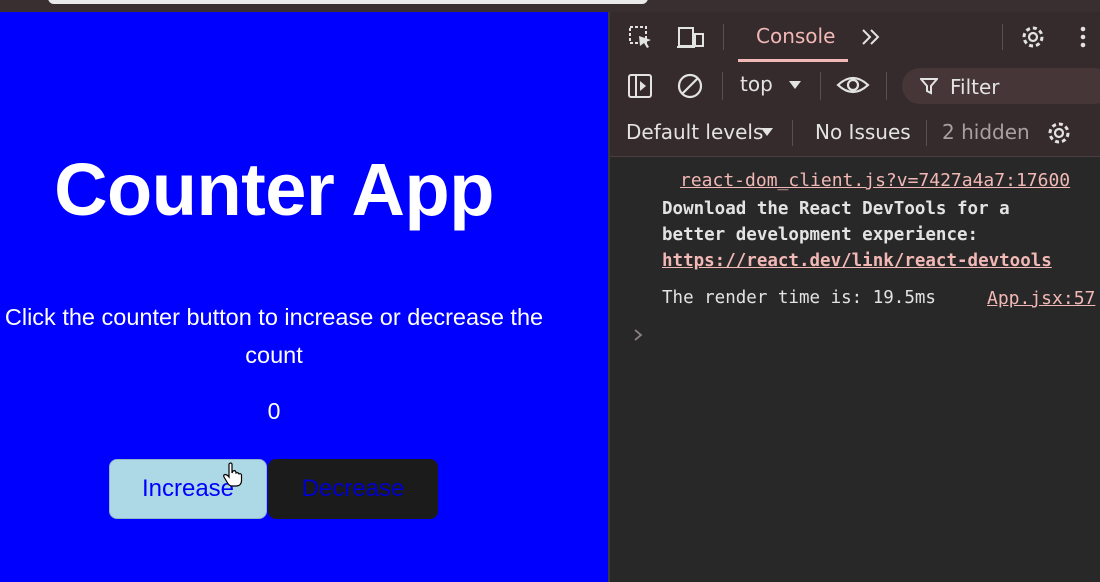  I want to click on more-tabs-icon, so click(871, 37).